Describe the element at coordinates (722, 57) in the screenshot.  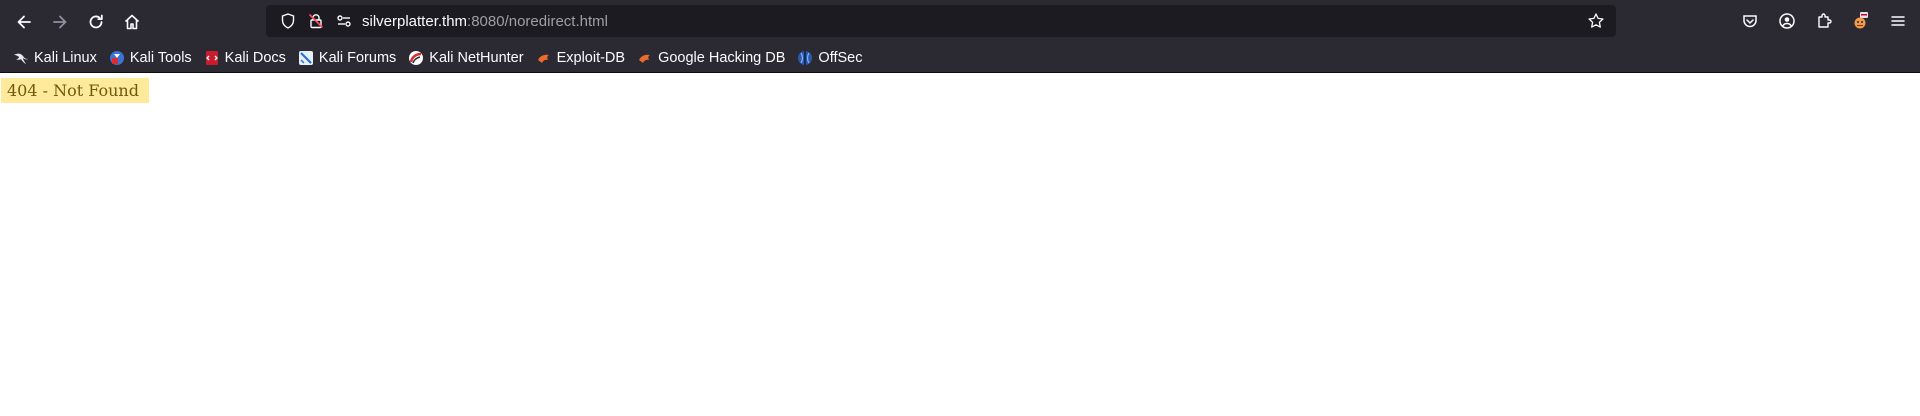
I see `bookmark-label: Google Hacking DB` at that location.